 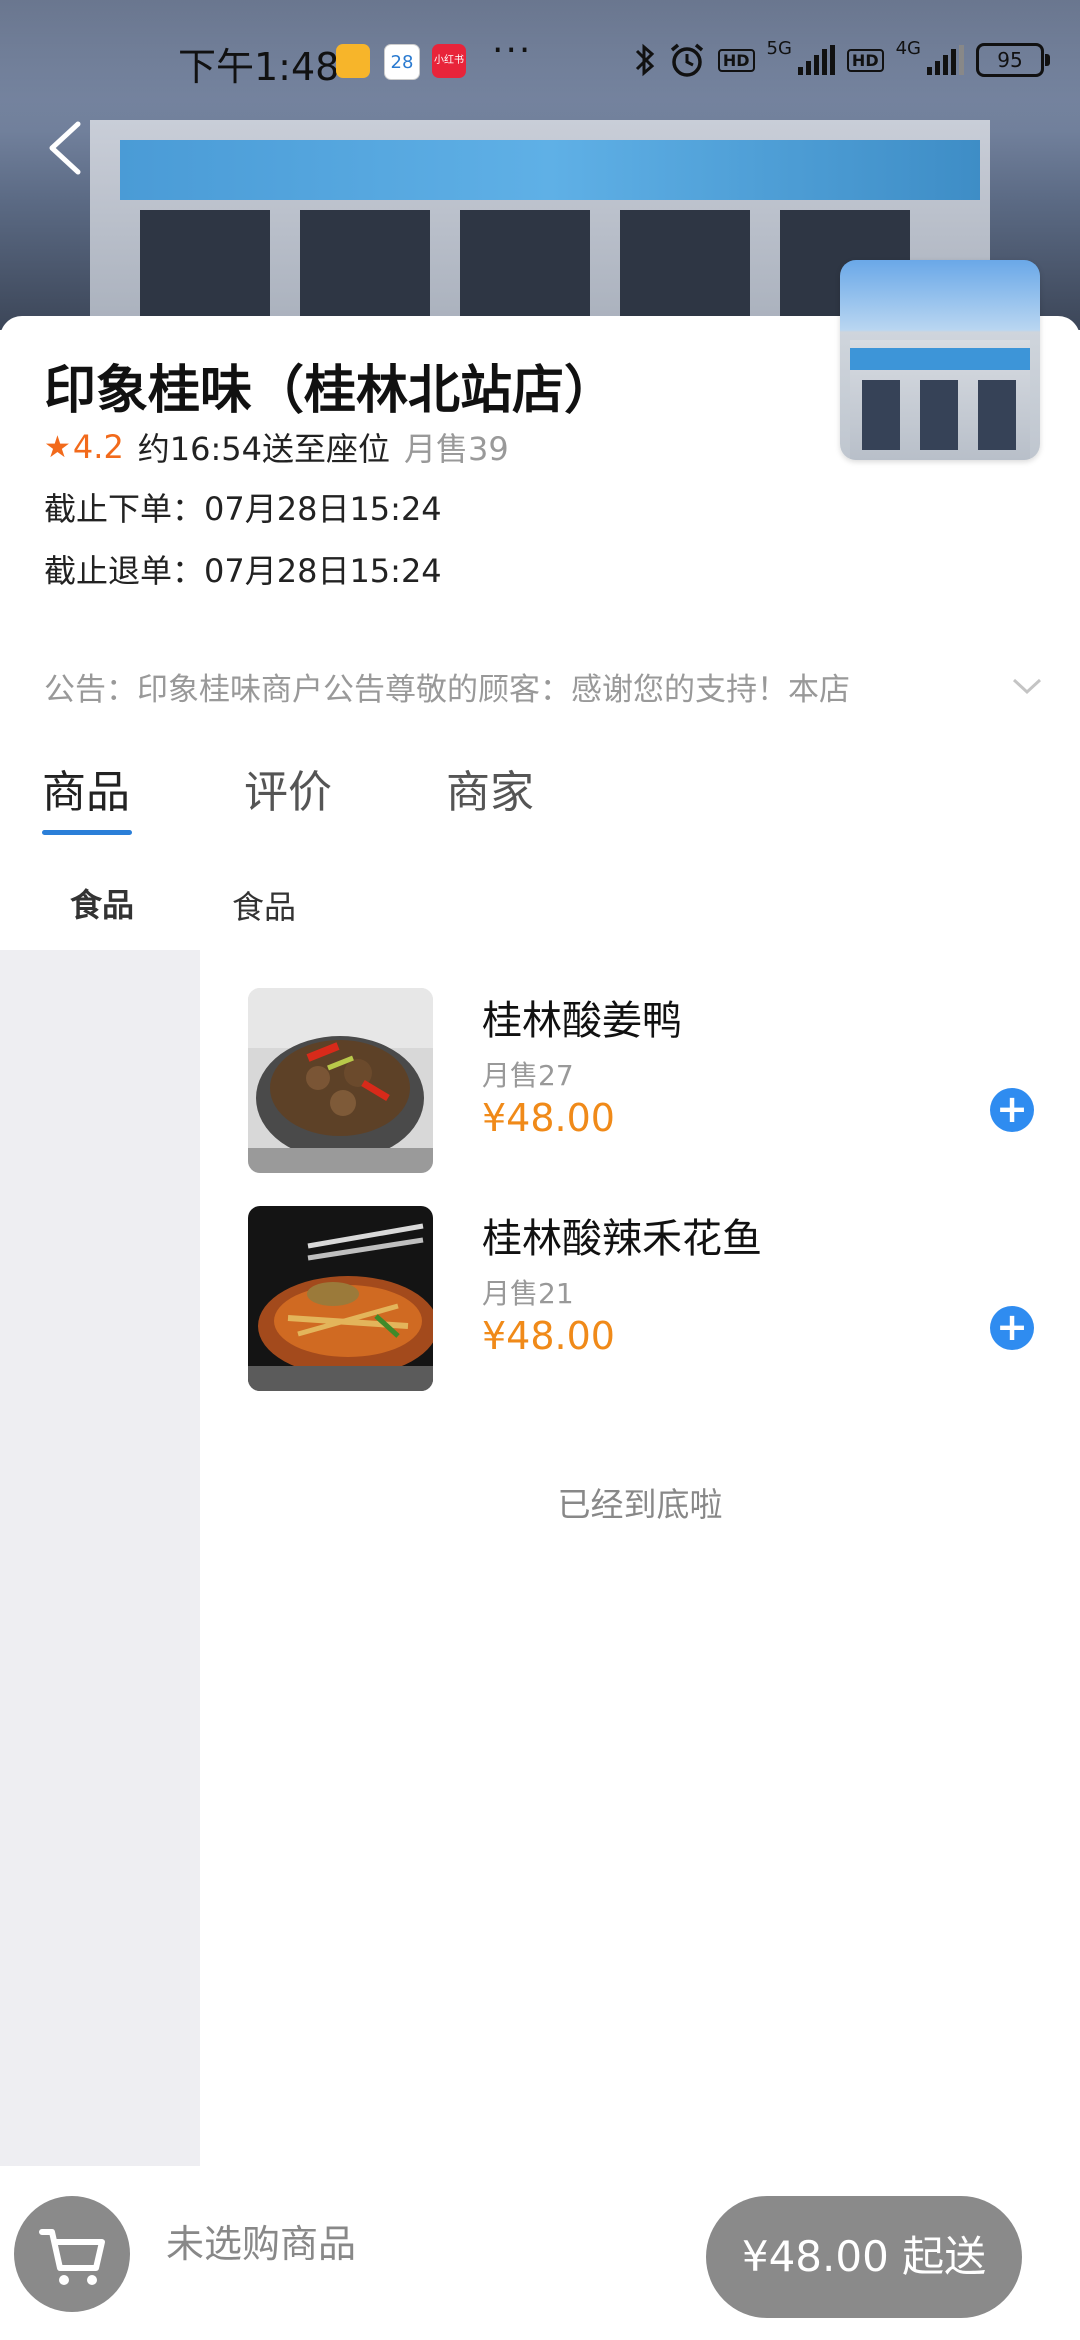 I want to click on chevron-down-icon, so click(x=1027, y=686).